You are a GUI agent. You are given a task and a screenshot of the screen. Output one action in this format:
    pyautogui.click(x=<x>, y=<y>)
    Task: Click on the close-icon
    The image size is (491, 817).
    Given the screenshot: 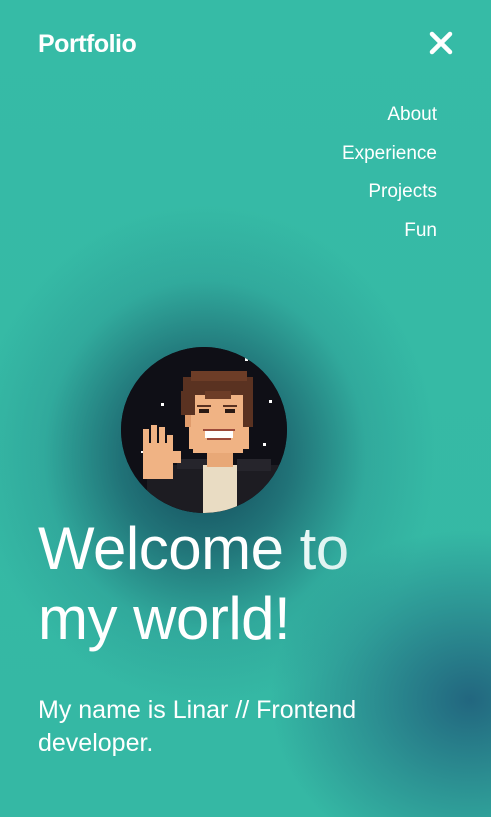 What is the action you would take?
    pyautogui.click(x=441, y=43)
    